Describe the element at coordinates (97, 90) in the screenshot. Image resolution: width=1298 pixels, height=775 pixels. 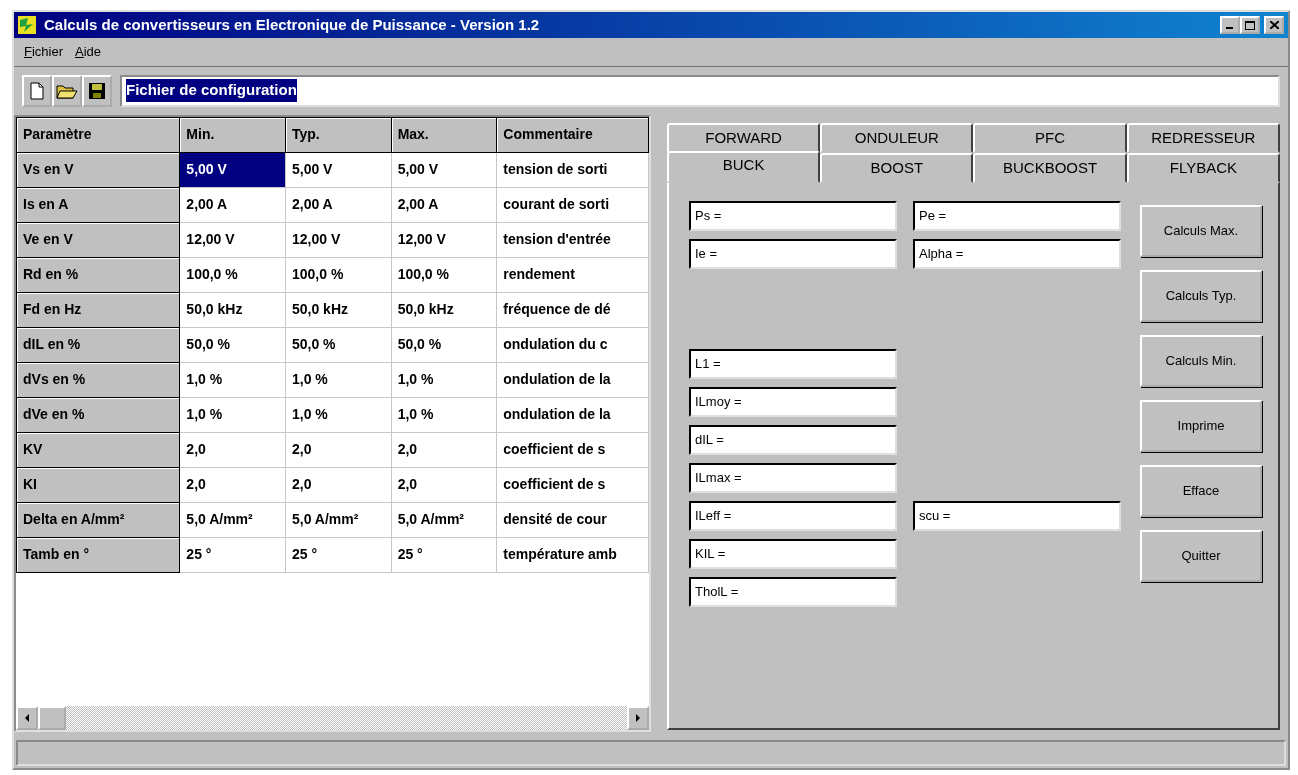
I see `save-icon` at that location.